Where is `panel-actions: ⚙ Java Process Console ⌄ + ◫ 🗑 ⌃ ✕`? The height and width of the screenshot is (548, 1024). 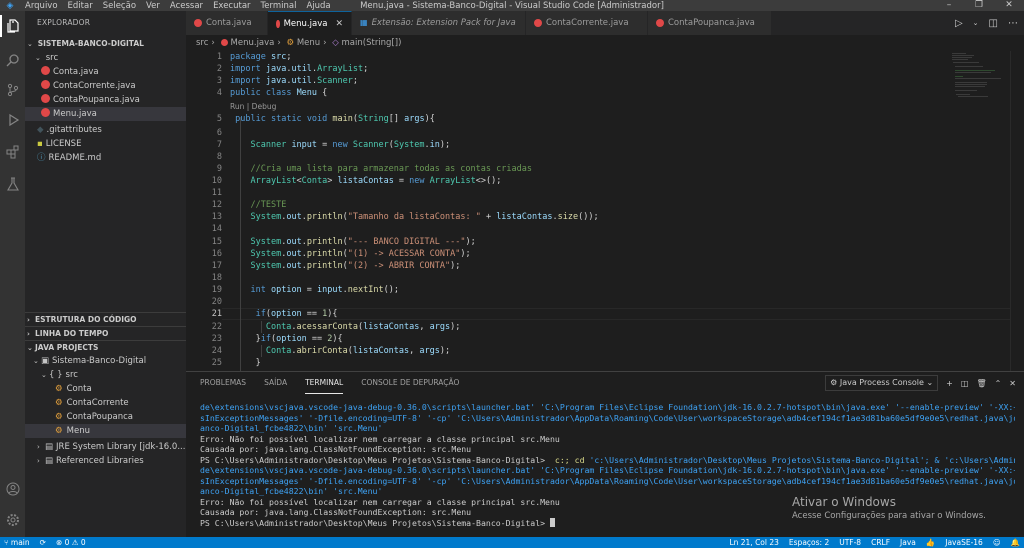 panel-actions: ⚙ Java Process Console ⌄ + ◫ 🗑 ⌃ ✕ is located at coordinates (920, 383).